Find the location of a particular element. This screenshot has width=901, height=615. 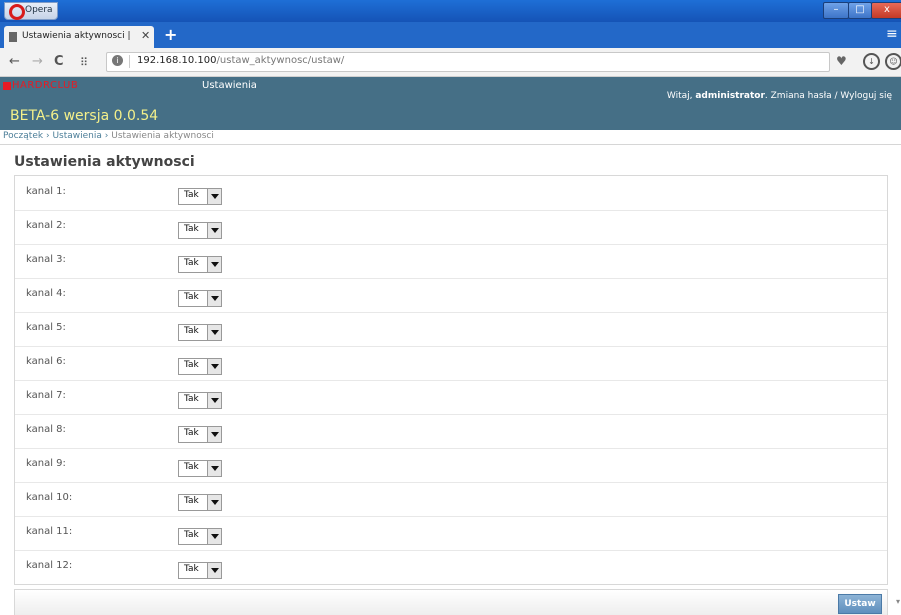

url-field: i 192.168.10.100/ustaw_aktywnosc/ustaw/ is located at coordinates (468, 62).